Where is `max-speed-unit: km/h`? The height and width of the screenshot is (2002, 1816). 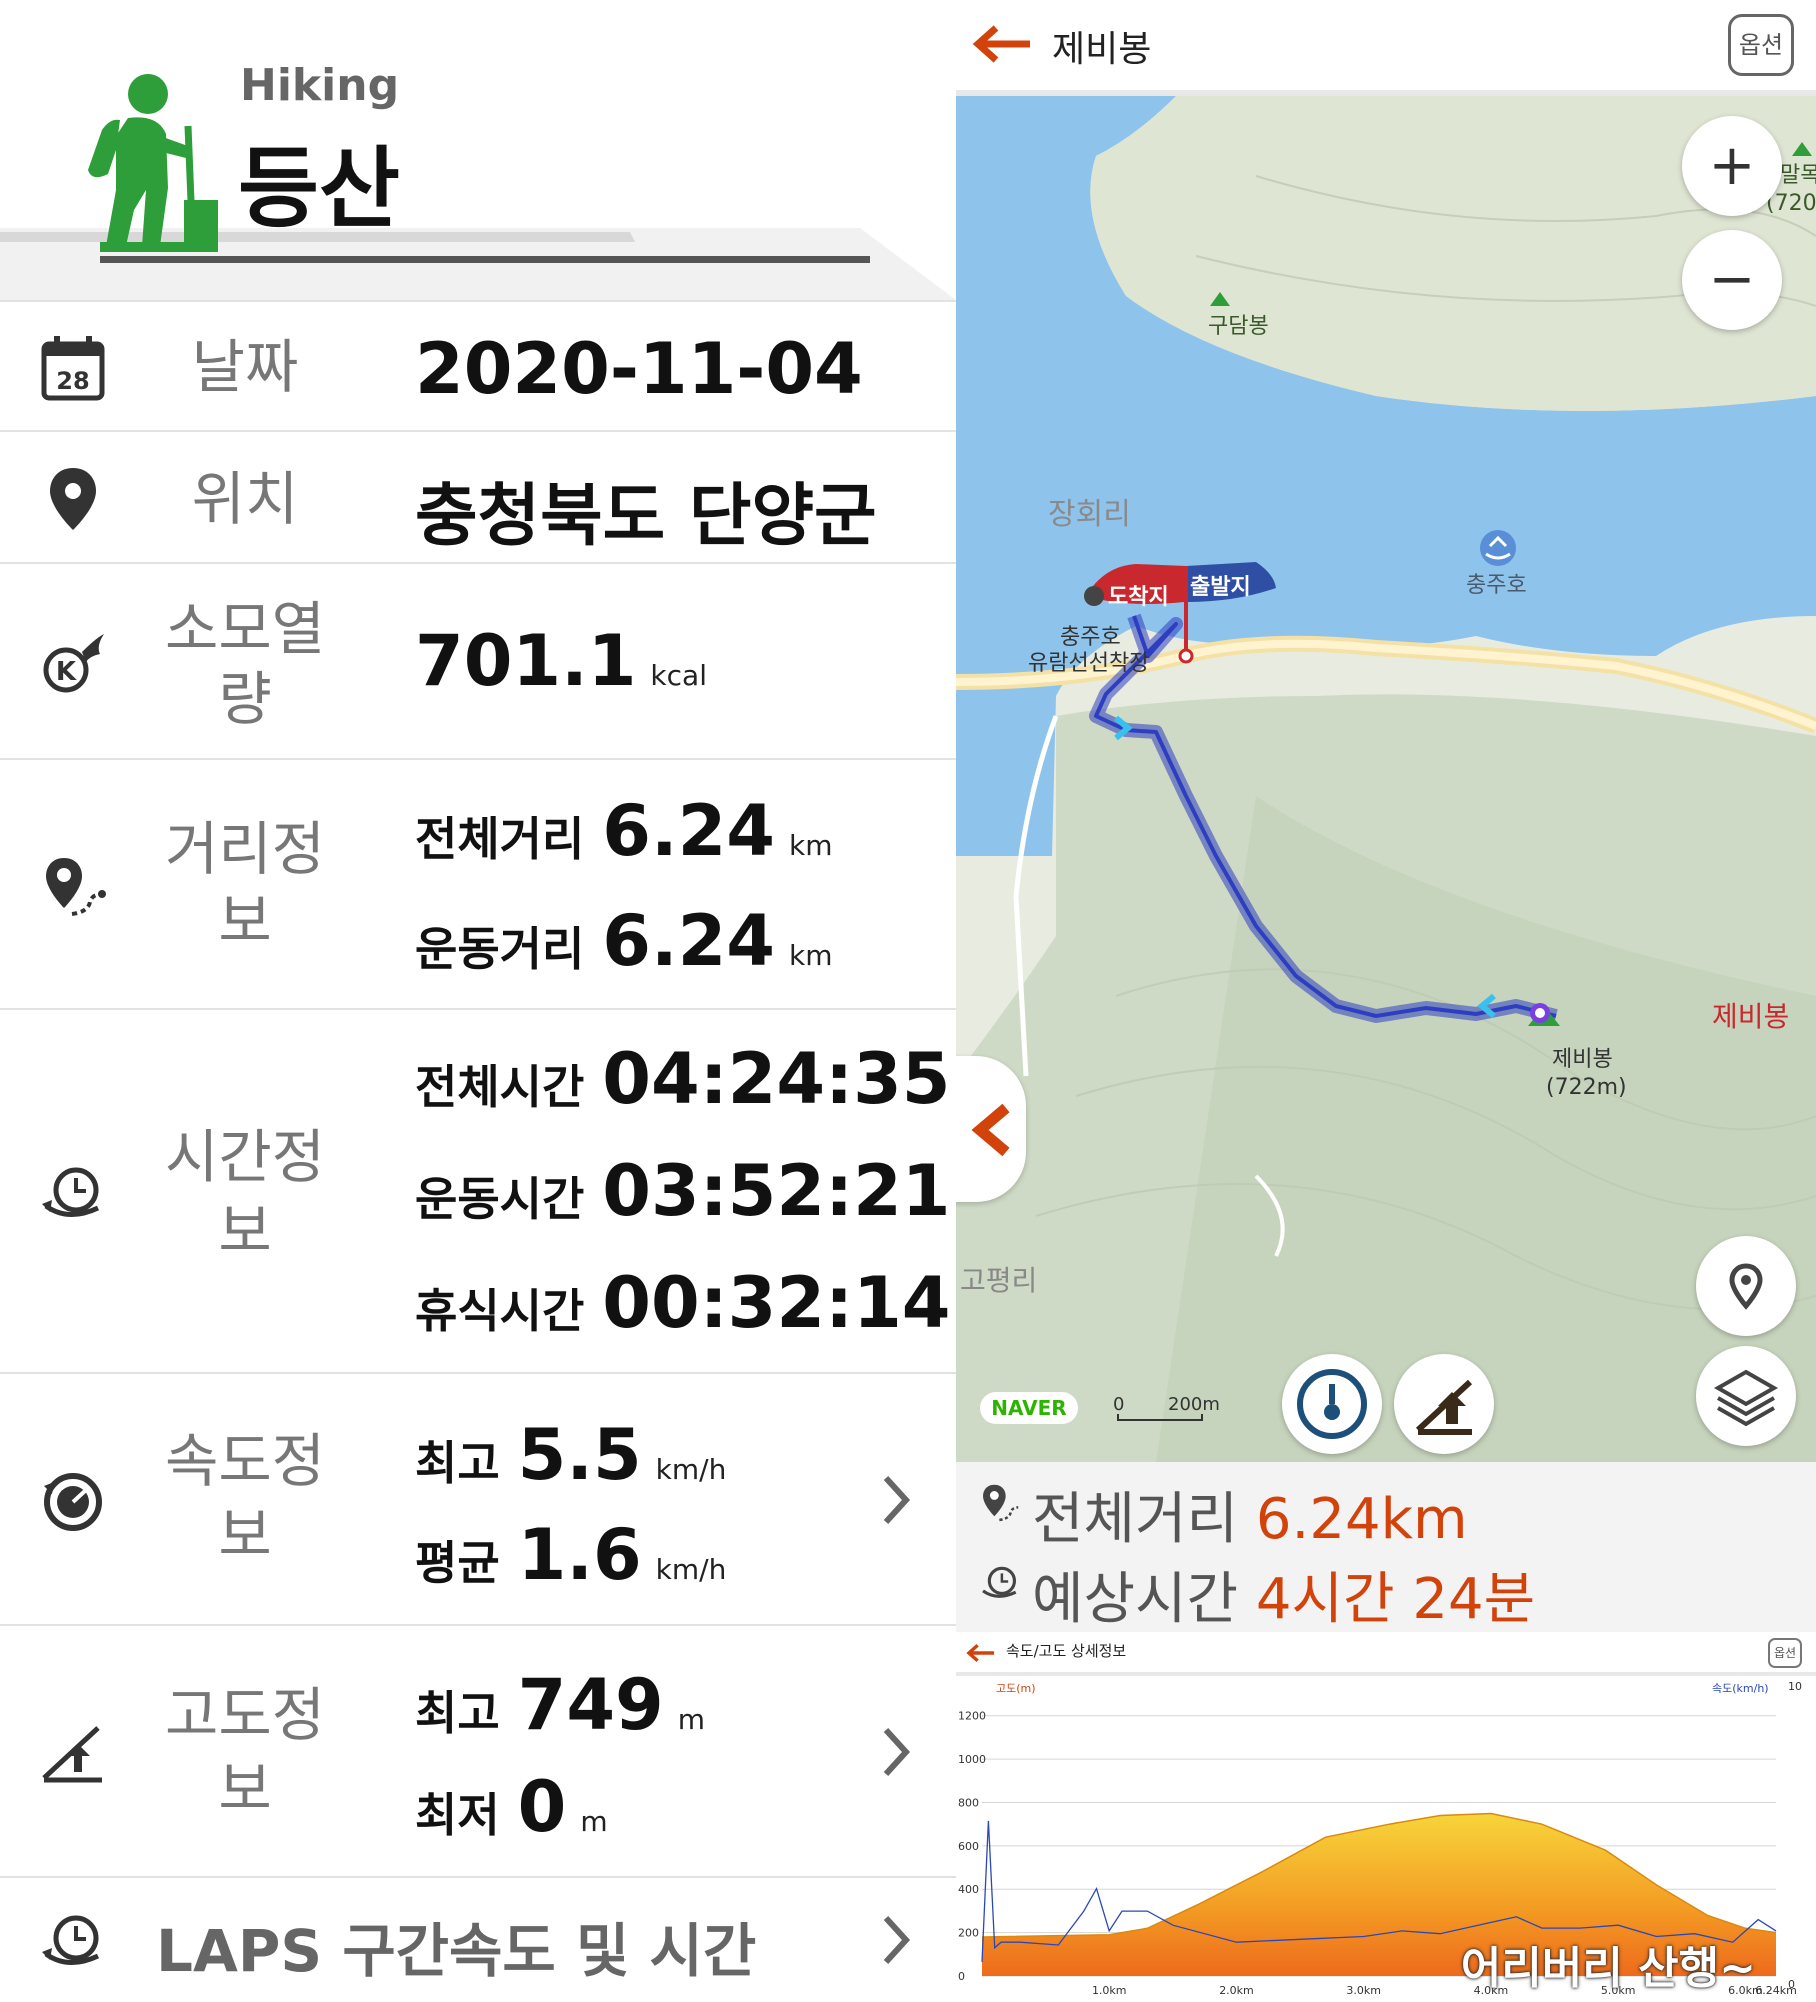 max-speed-unit: km/h is located at coordinates (691, 1469).